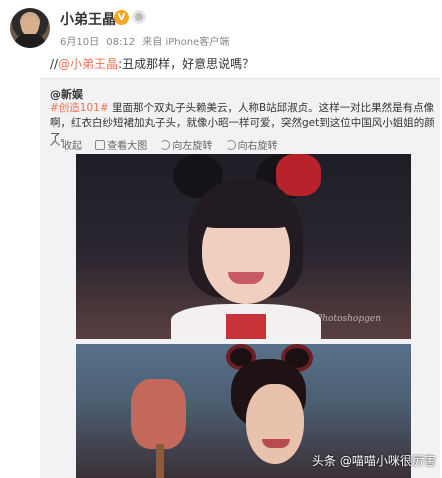  What do you see at coordinates (88, 19) in the screenshot?
I see `username: 小弟王晶` at bounding box center [88, 19].